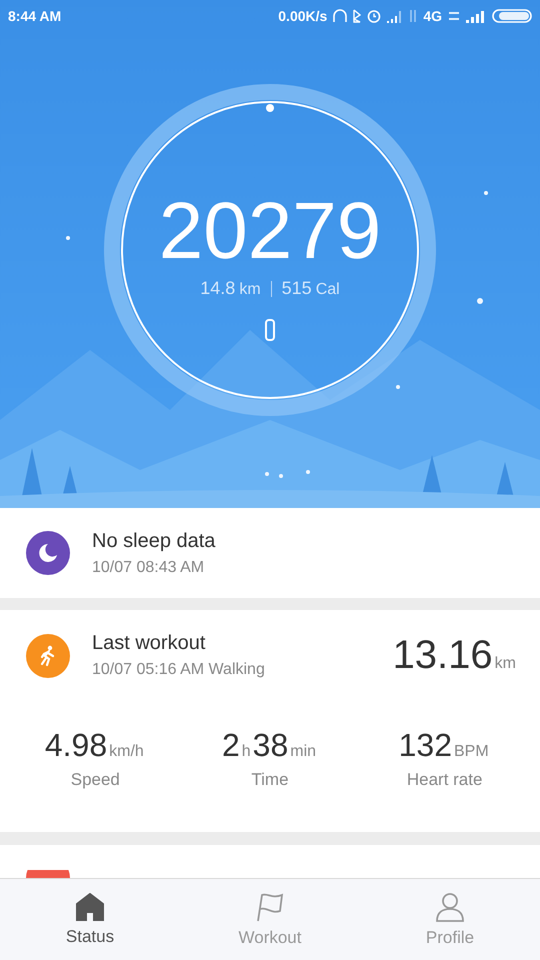  I want to click on stat-unit: km/h, so click(126, 752).